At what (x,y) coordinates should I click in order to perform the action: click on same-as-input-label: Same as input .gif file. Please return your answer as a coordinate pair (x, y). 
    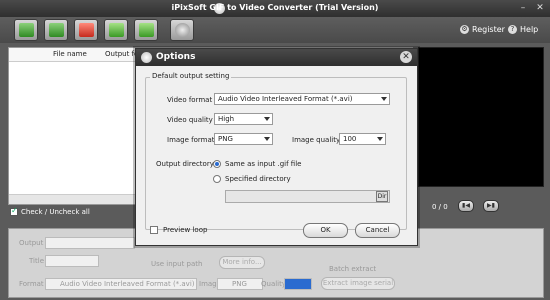
    Looking at the image, I should click on (263, 164).